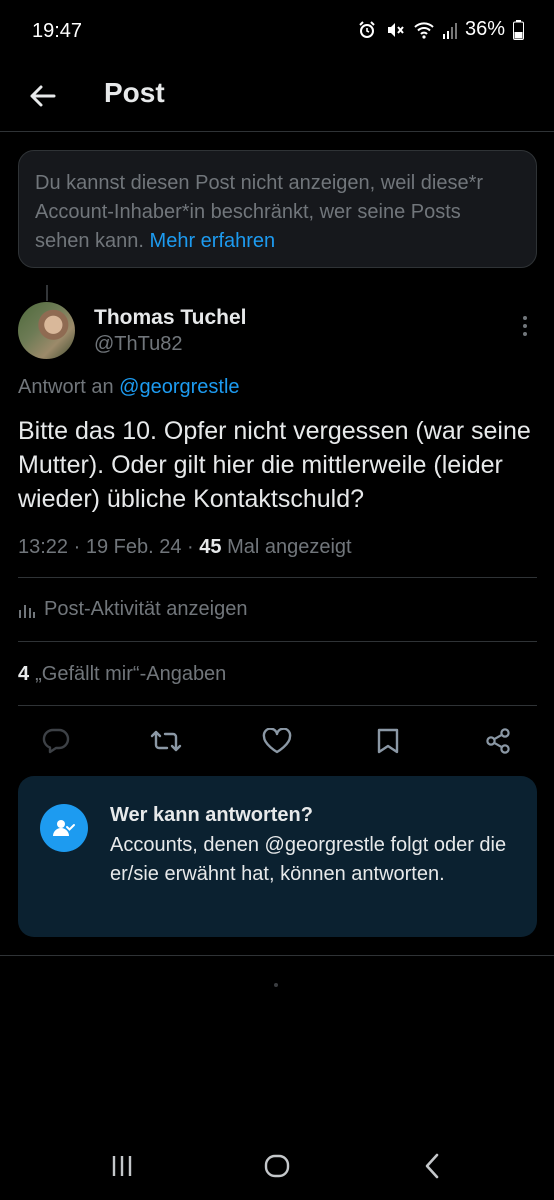 The width and height of the screenshot is (554, 1200). I want to click on share-icon, so click(498, 741).